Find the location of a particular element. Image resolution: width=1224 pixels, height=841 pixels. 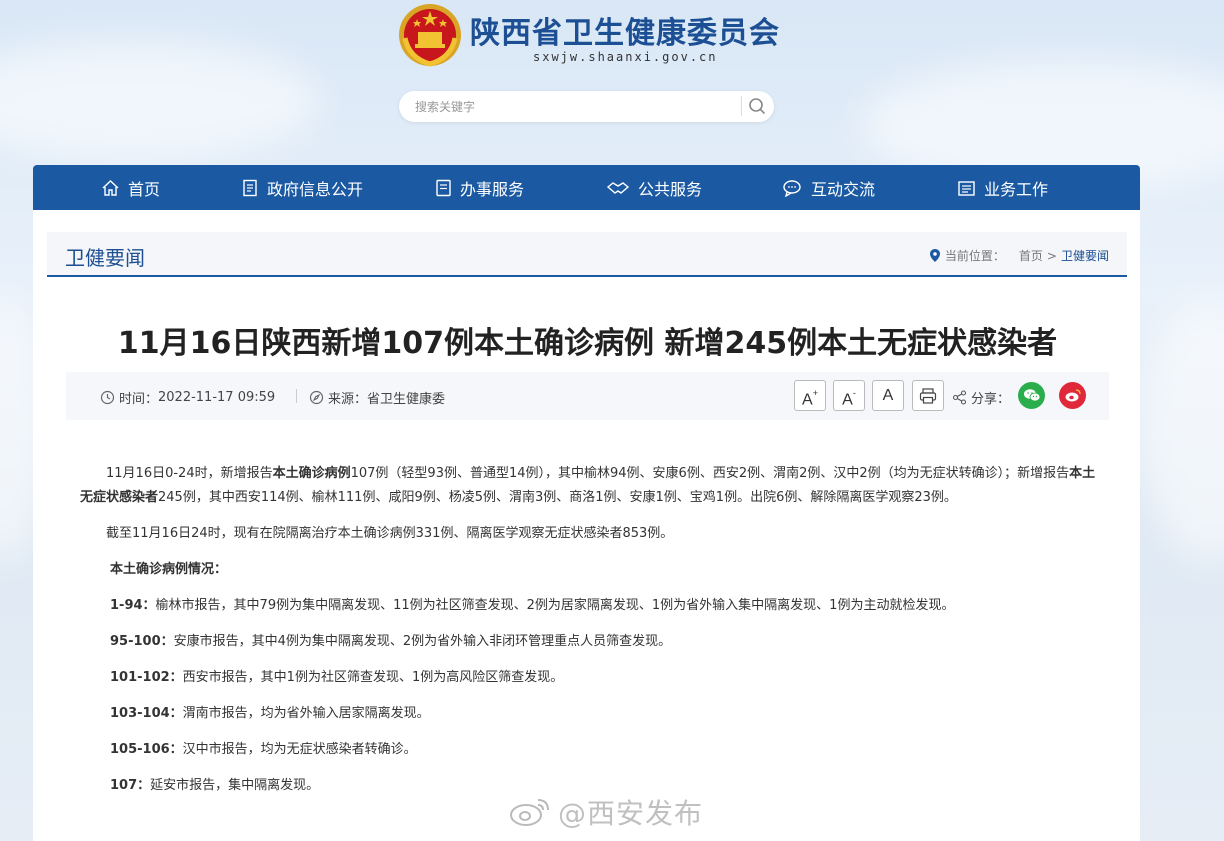

font-normal-label: A is located at coordinates (888, 395).